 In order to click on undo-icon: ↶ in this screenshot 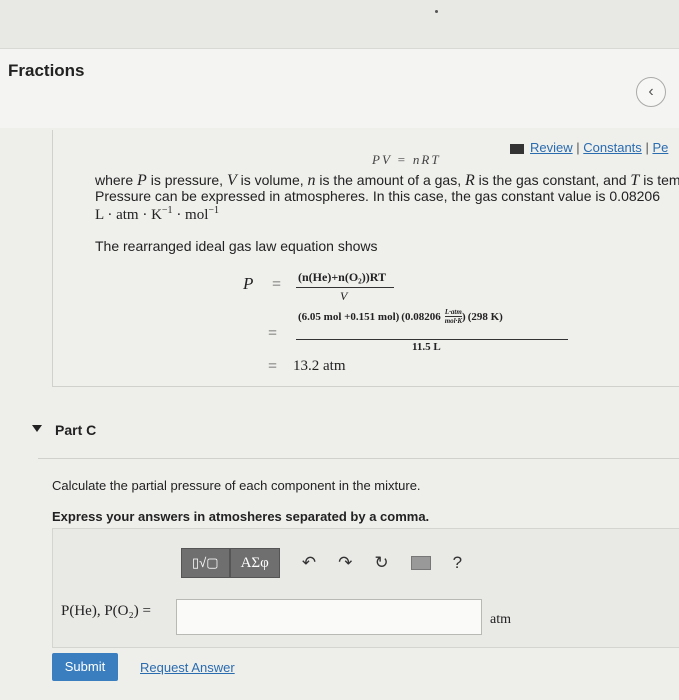, I will do `click(309, 563)`.